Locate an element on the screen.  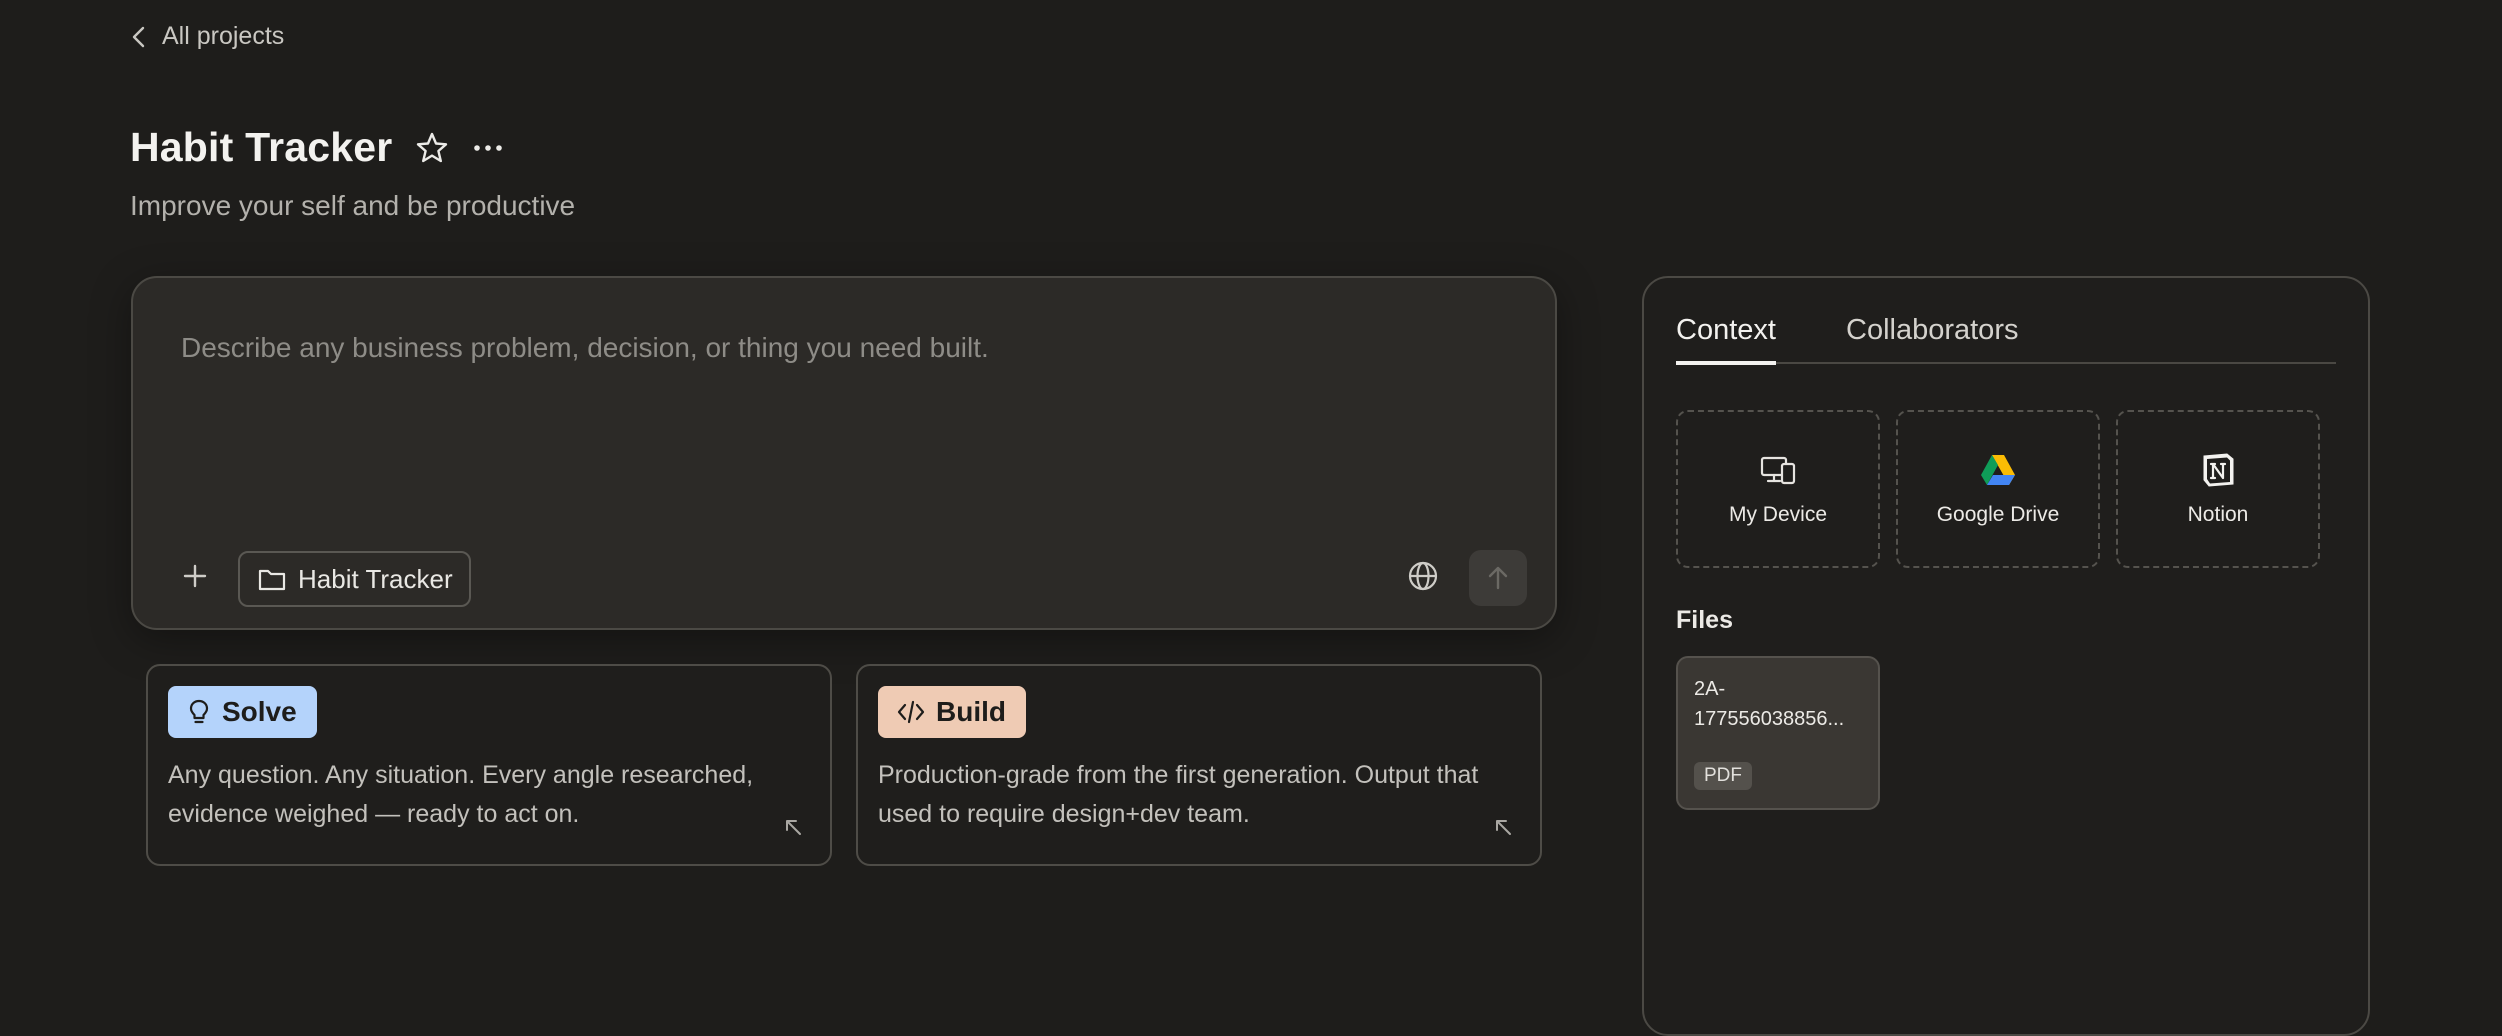
globe-icon is located at coordinates (1423, 576).